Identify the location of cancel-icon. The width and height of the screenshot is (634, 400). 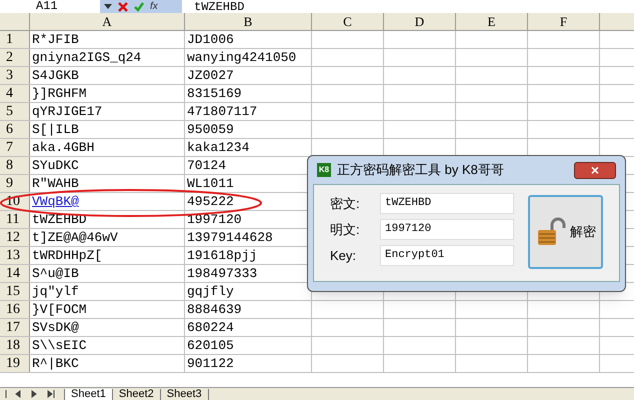
(123, 7).